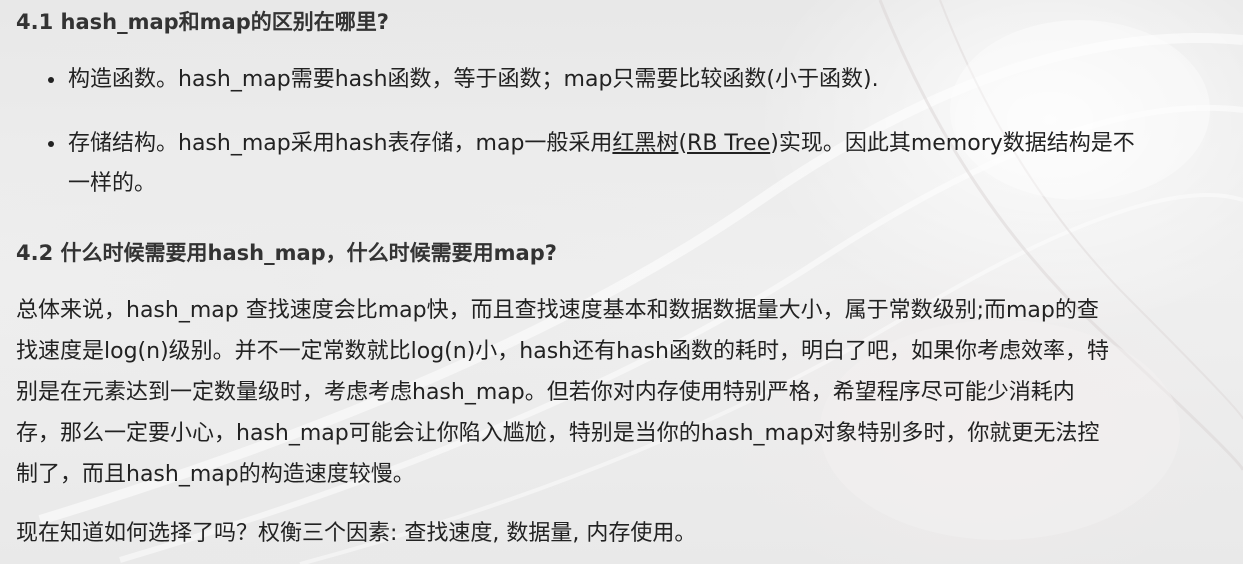  What do you see at coordinates (728, 143) in the screenshot?
I see `rb-tree-link: RB Tree` at bounding box center [728, 143].